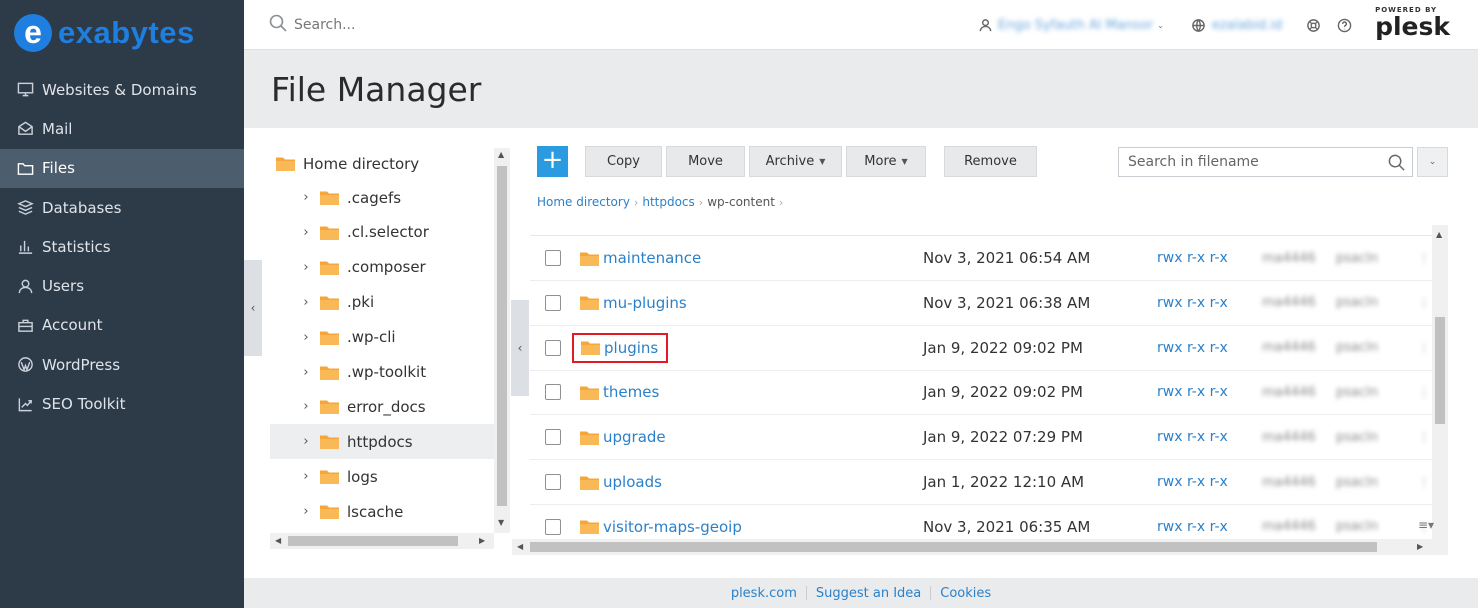 The image size is (1478, 608). Describe the element at coordinates (122, 128) in the screenshot. I see `sidebar-item-mail: Mail` at that location.